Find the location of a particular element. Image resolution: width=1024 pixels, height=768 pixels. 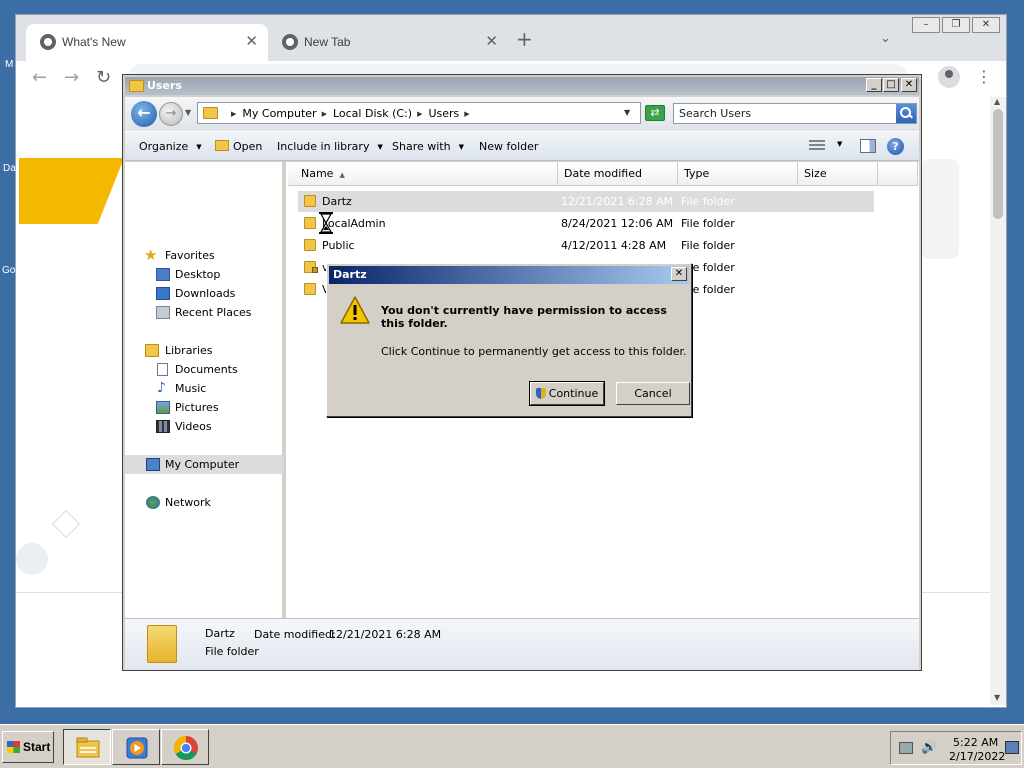

uac-shield-icon is located at coordinates (540, 393).